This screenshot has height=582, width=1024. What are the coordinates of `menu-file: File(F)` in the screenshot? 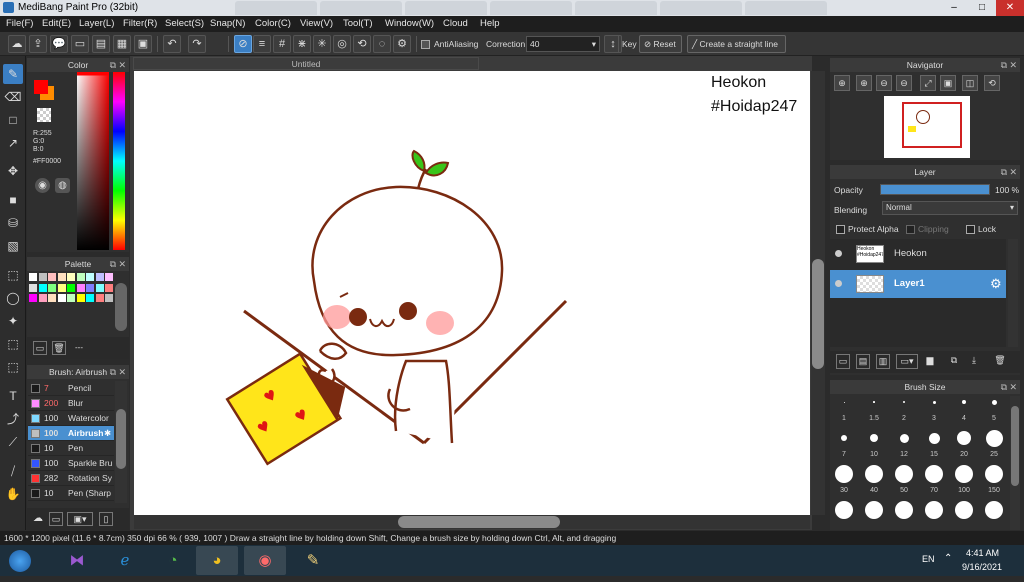 It's located at (19, 23).